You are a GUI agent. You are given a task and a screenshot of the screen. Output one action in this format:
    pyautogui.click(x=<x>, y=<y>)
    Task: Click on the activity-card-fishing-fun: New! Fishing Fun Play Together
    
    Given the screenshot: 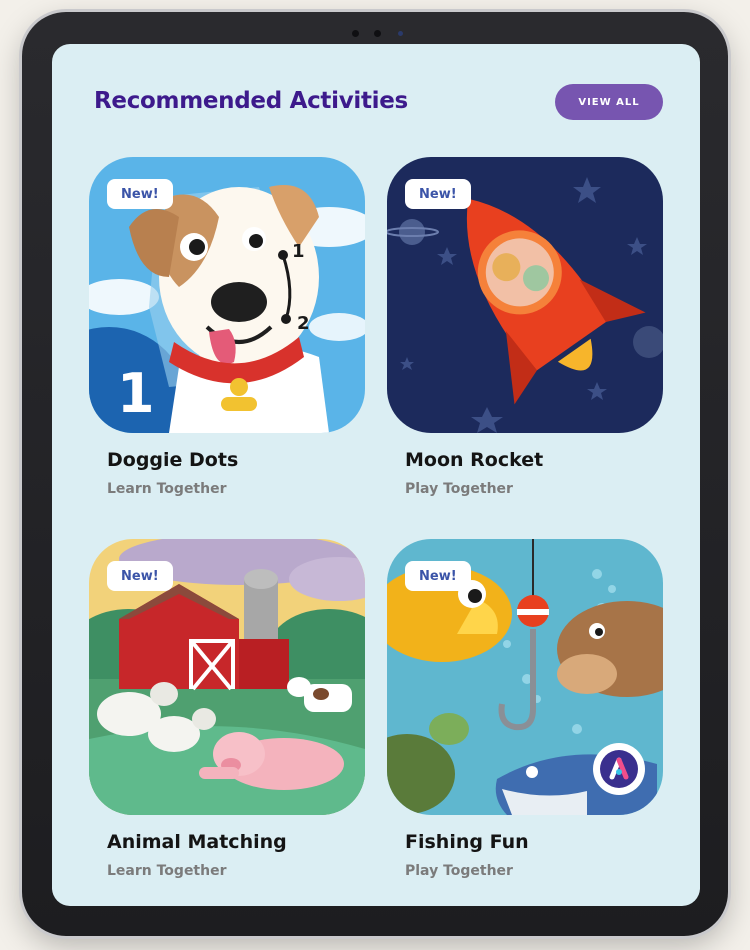 What is the action you would take?
    pyautogui.click(x=525, y=709)
    